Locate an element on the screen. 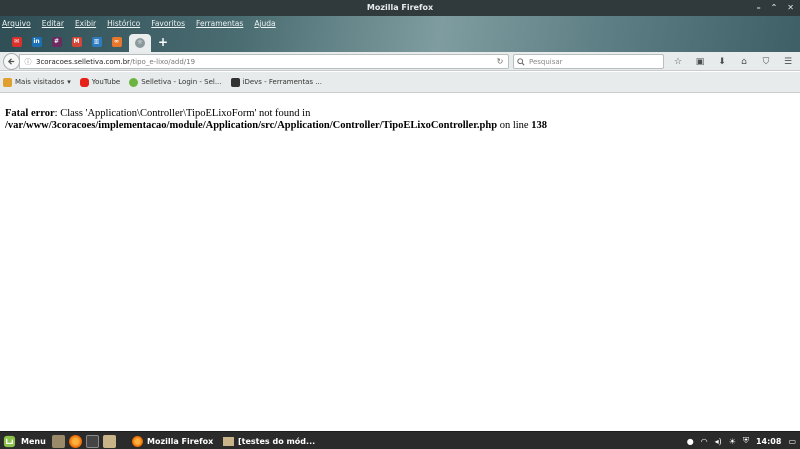 The height and width of the screenshot is (449, 800). window-controls: – ⌃ ✕ is located at coordinates (775, 8).